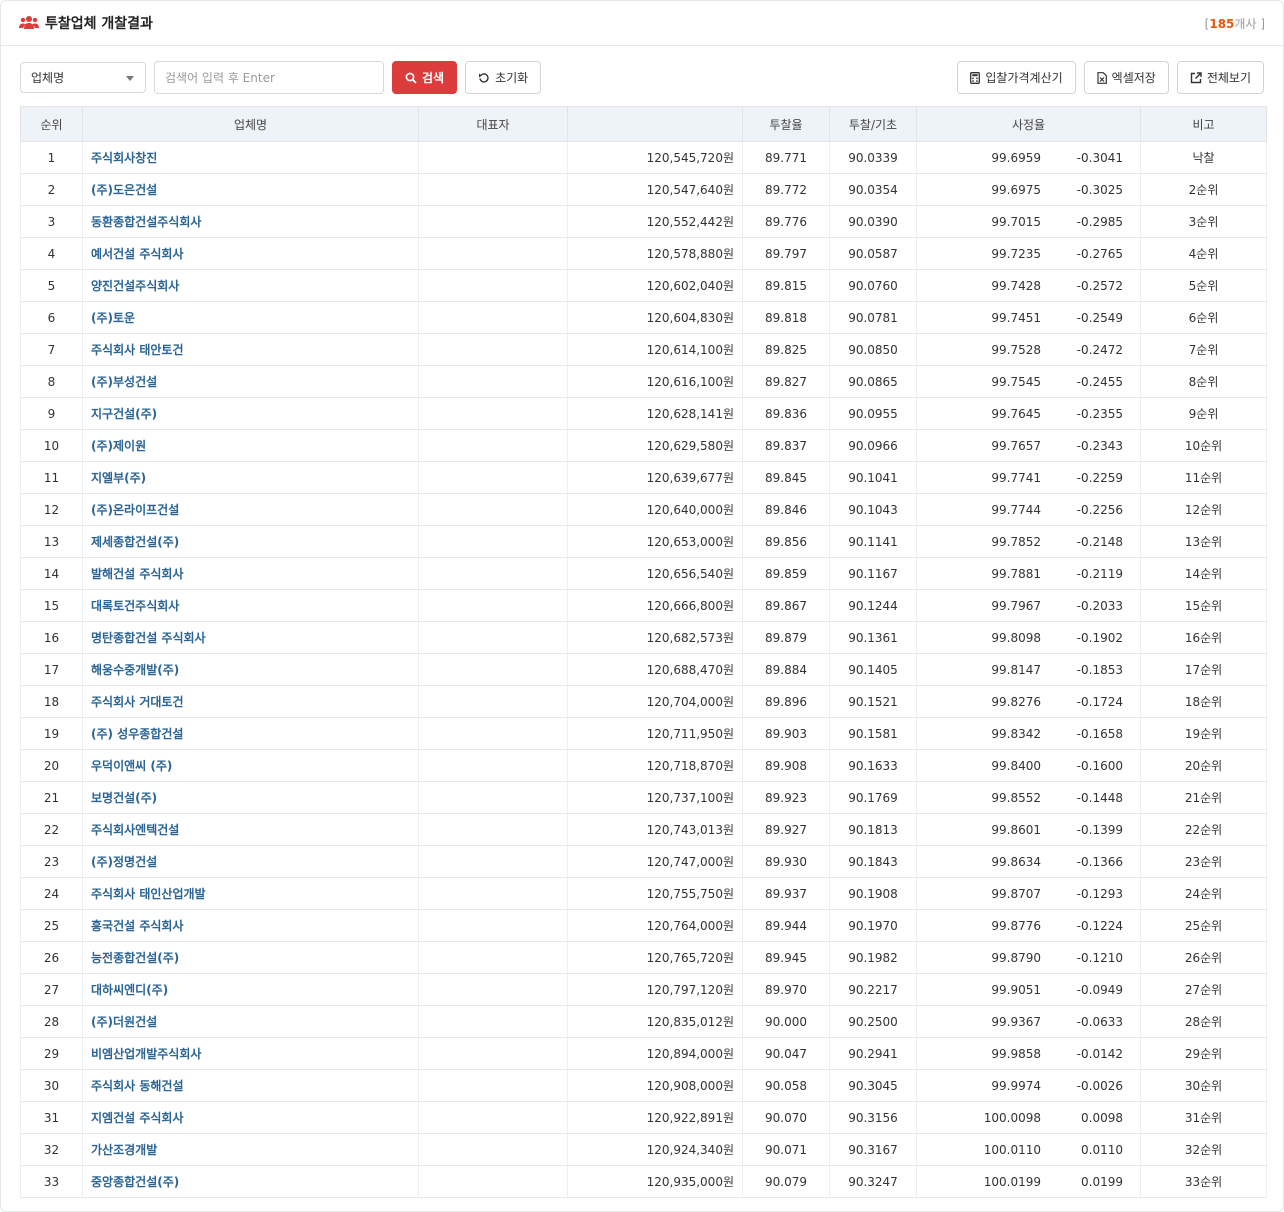  Describe the element at coordinates (250, 509) in the screenshot. I see `company-name-link: (주)온라이프건설` at that location.